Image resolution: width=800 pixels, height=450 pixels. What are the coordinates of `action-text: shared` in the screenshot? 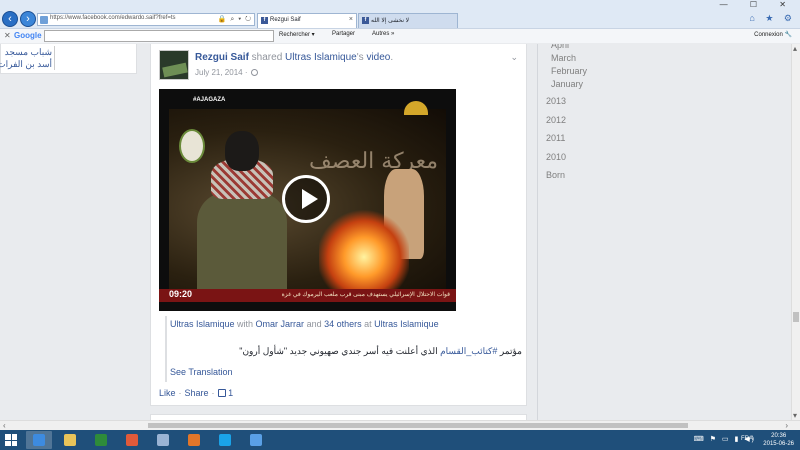 It's located at (267, 57).